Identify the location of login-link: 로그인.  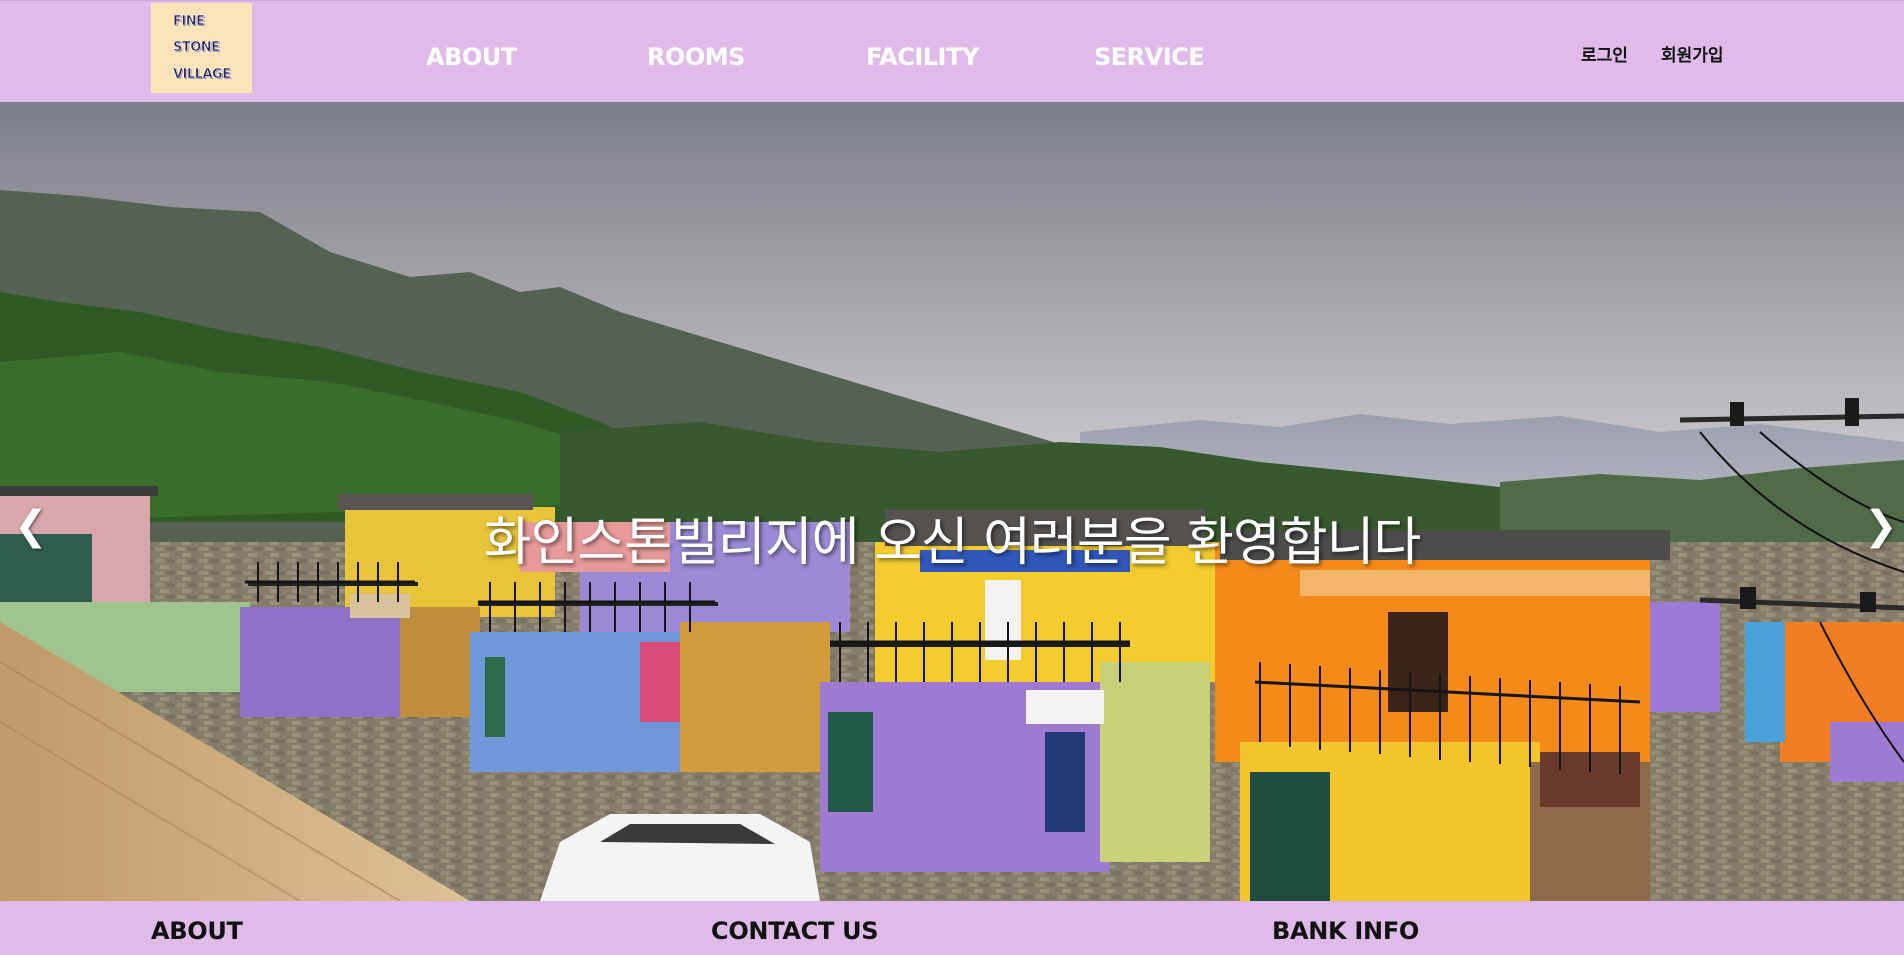
(1604, 53).